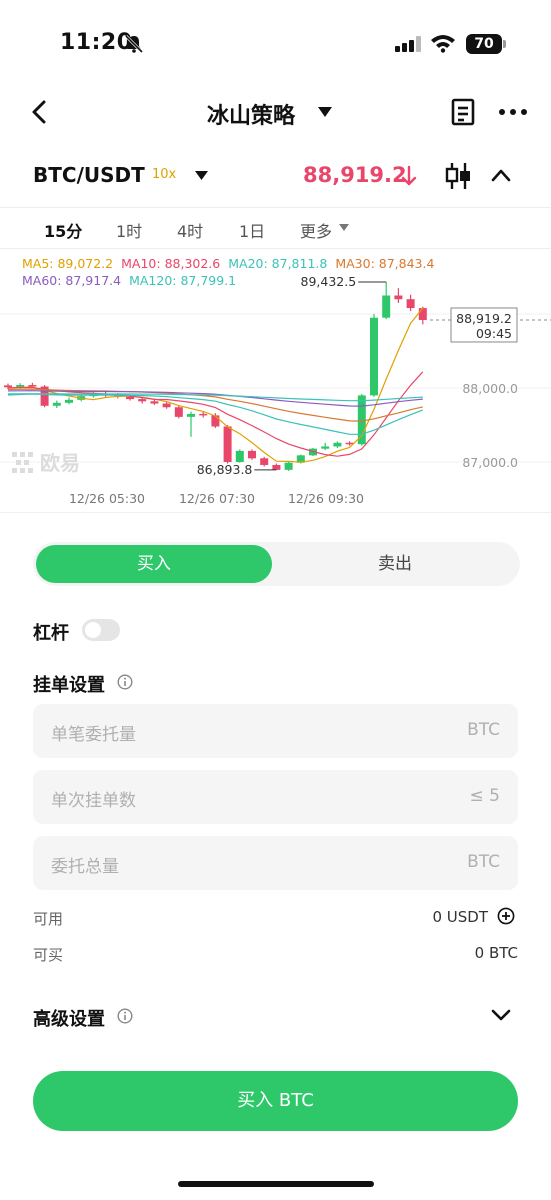 The width and height of the screenshot is (551, 1200). Describe the element at coordinates (134, 44) in the screenshot. I see `bell-muted-icon` at that location.